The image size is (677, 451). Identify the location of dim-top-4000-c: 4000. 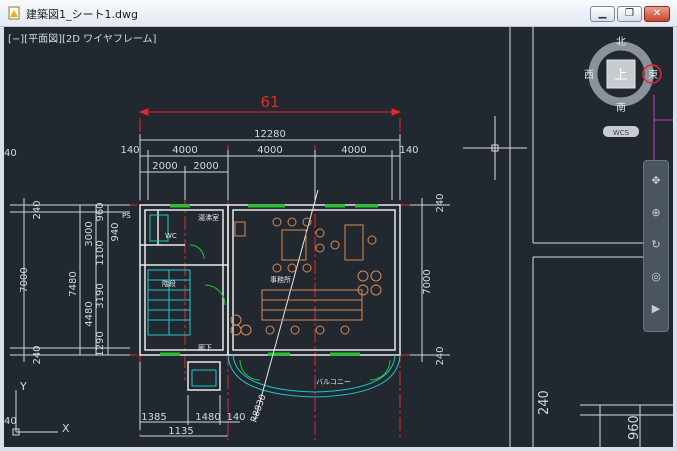
(353, 150).